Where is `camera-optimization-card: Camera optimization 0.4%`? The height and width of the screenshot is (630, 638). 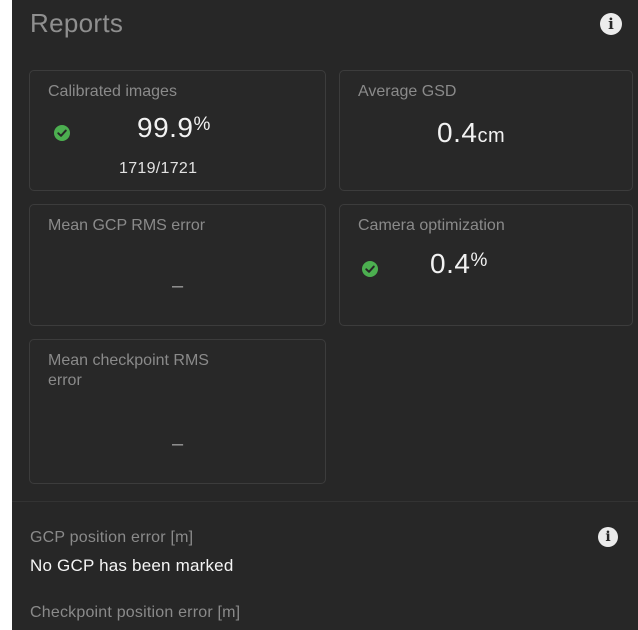 camera-optimization-card: Camera optimization 0.4% is located at coordinates (486, 265).